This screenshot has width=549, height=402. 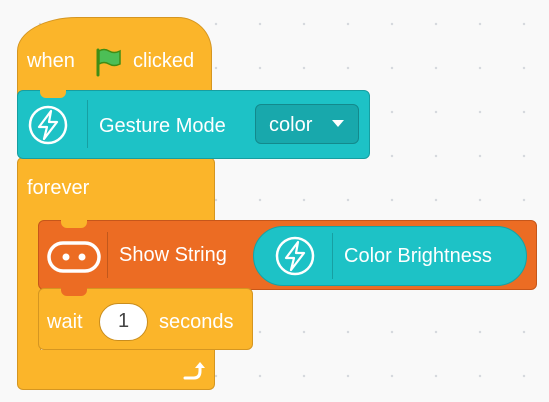 What do you see at coordinates (418, 256) in the screenshot?
I see `color-brightness-label: Color Brightness` at bounding box center [418, 256].